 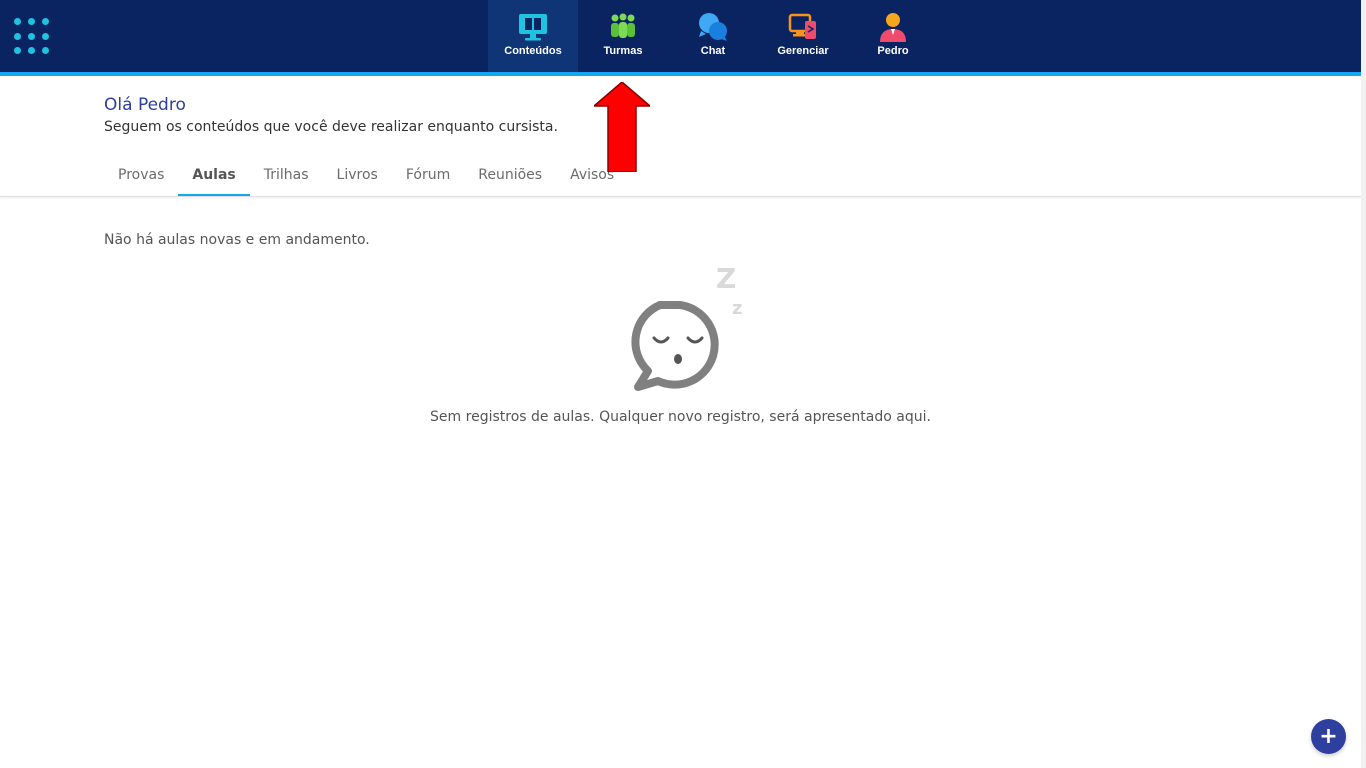 What do you see at coordinates (737, 308) in the screenshot?
I see `sleep-letter-small: z` at bounding box center [737, 308].